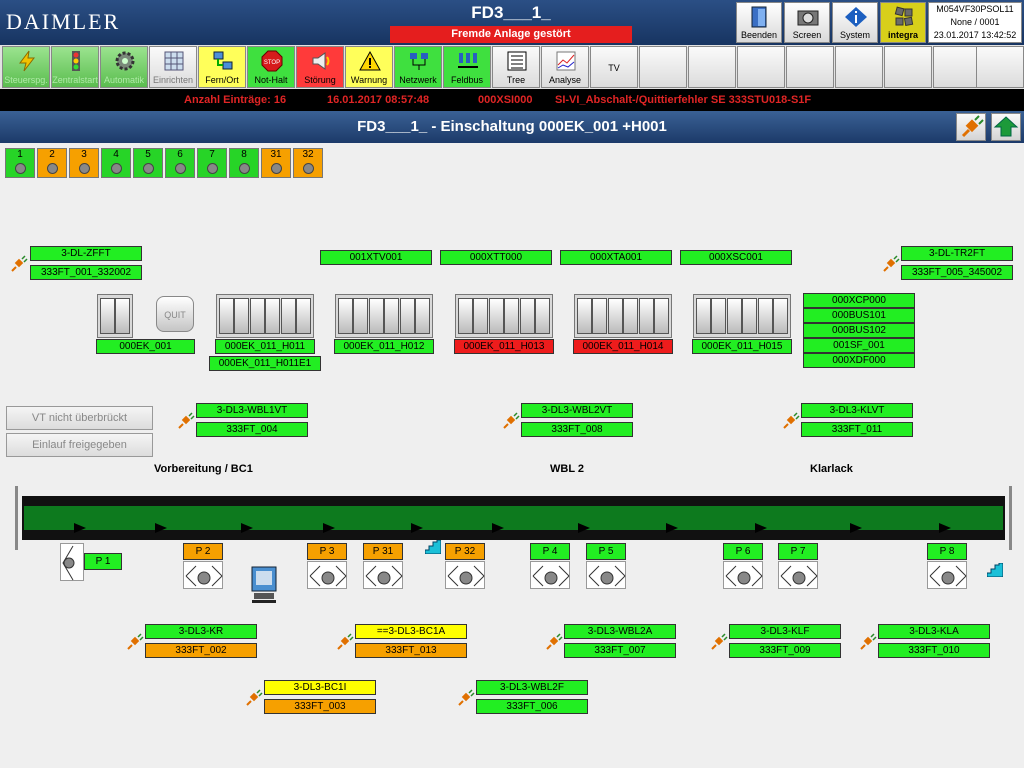 This screenshot has height=768, width=1024. Describe the element at coordinates (418, 67) in the screenshot. I see `netzwerk-button: Netzwerk` at that location.